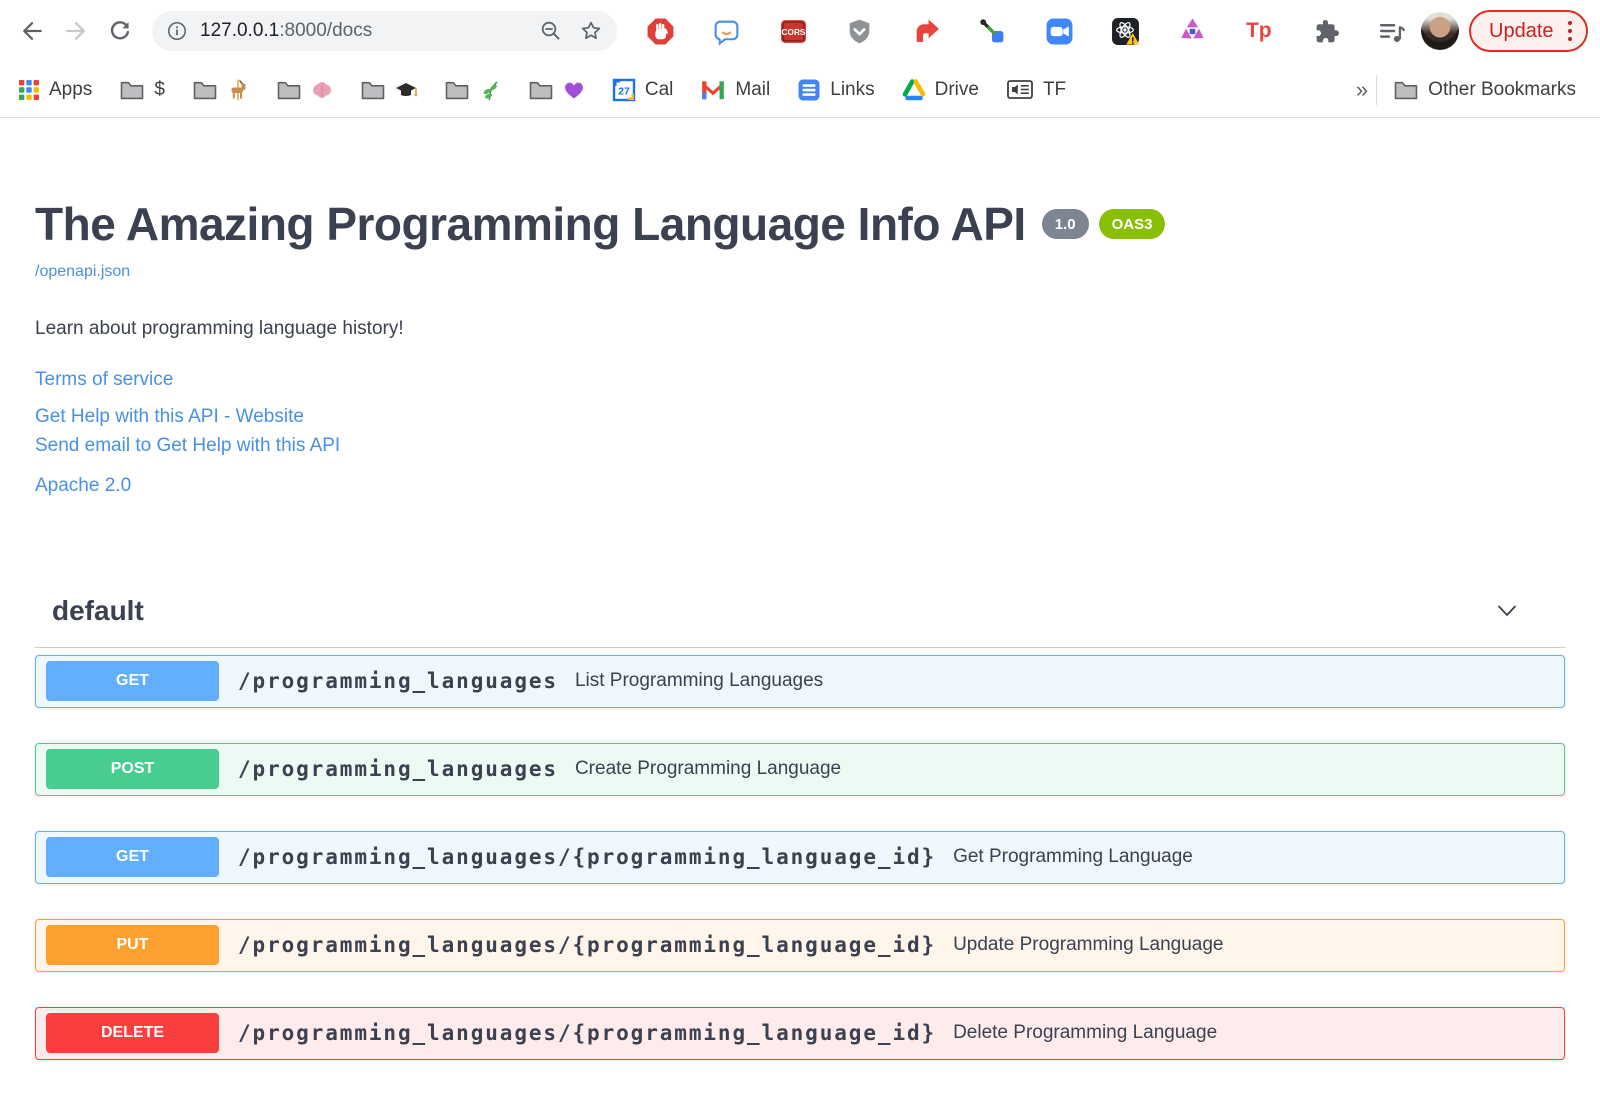 The width and height of the screenshot is (1600, 1119). Describe the element at coordinates (913, 89) in the screenshot. I see `google-drive-icon` at that location.